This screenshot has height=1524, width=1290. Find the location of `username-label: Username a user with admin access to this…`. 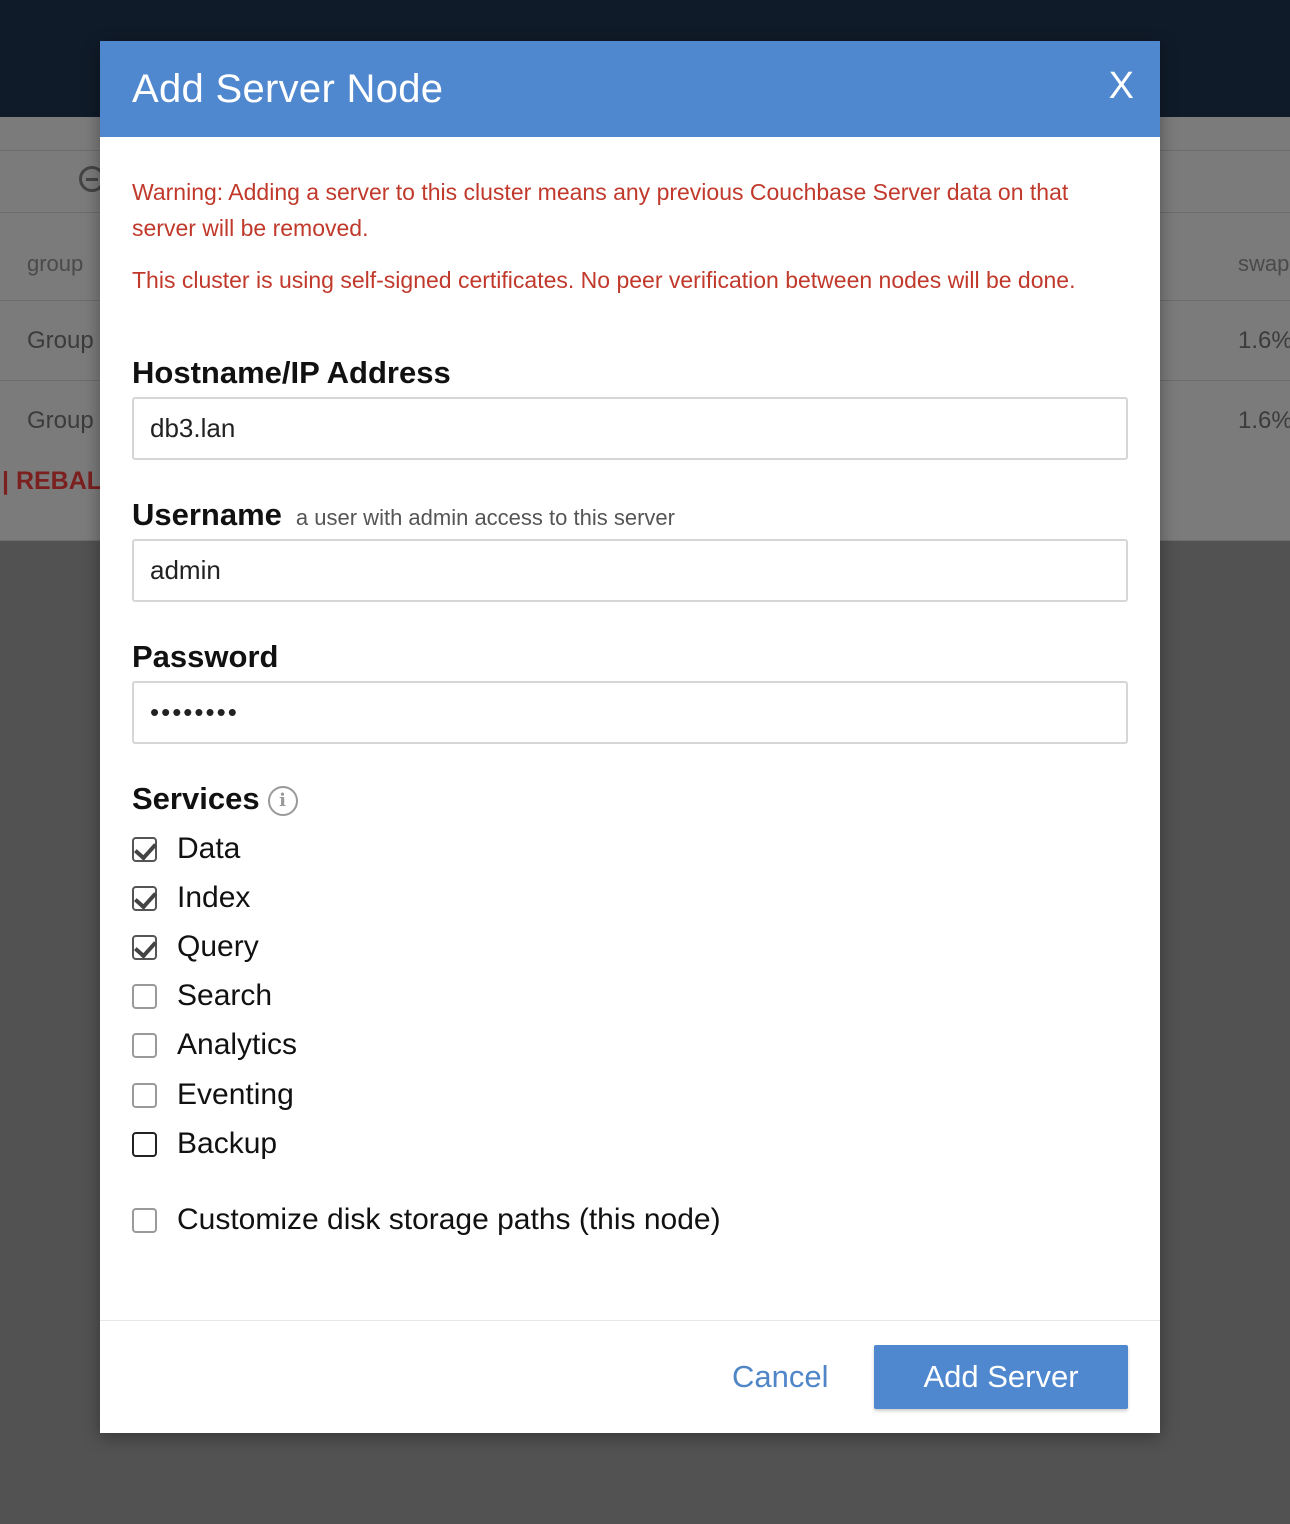

username-label: Username a user with admin access to this… is located at coordinates (403, 515).